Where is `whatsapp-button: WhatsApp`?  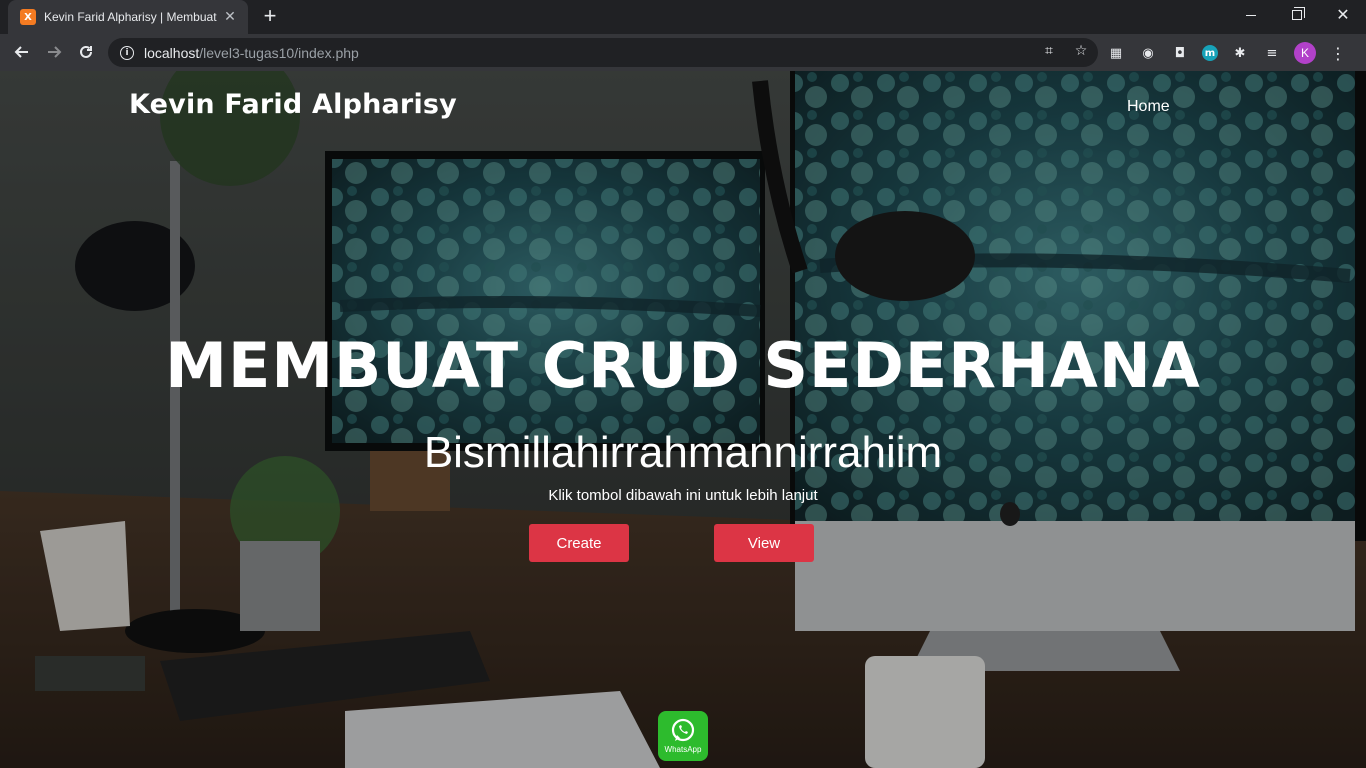
whatsapp-button: WhatsApp is located at coordinates (683, 736).